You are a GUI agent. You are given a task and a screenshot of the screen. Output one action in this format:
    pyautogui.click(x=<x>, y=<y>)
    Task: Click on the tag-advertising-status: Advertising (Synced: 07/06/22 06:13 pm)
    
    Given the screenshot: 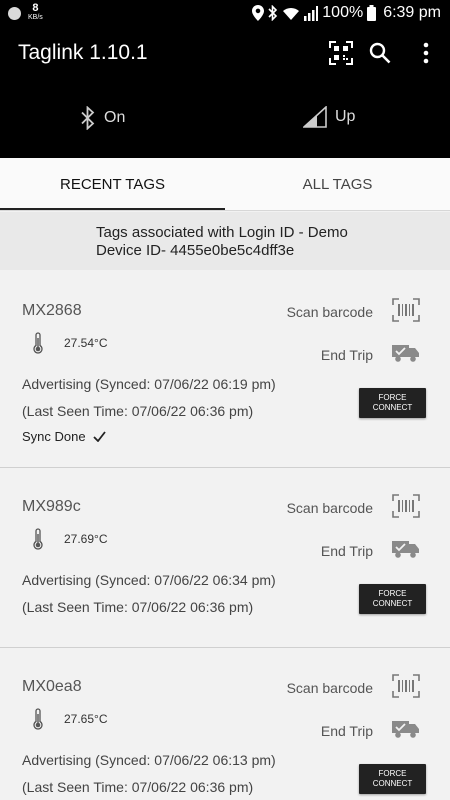 What is the action you would take?
    pyautogui.click(x=149, y=760)
    